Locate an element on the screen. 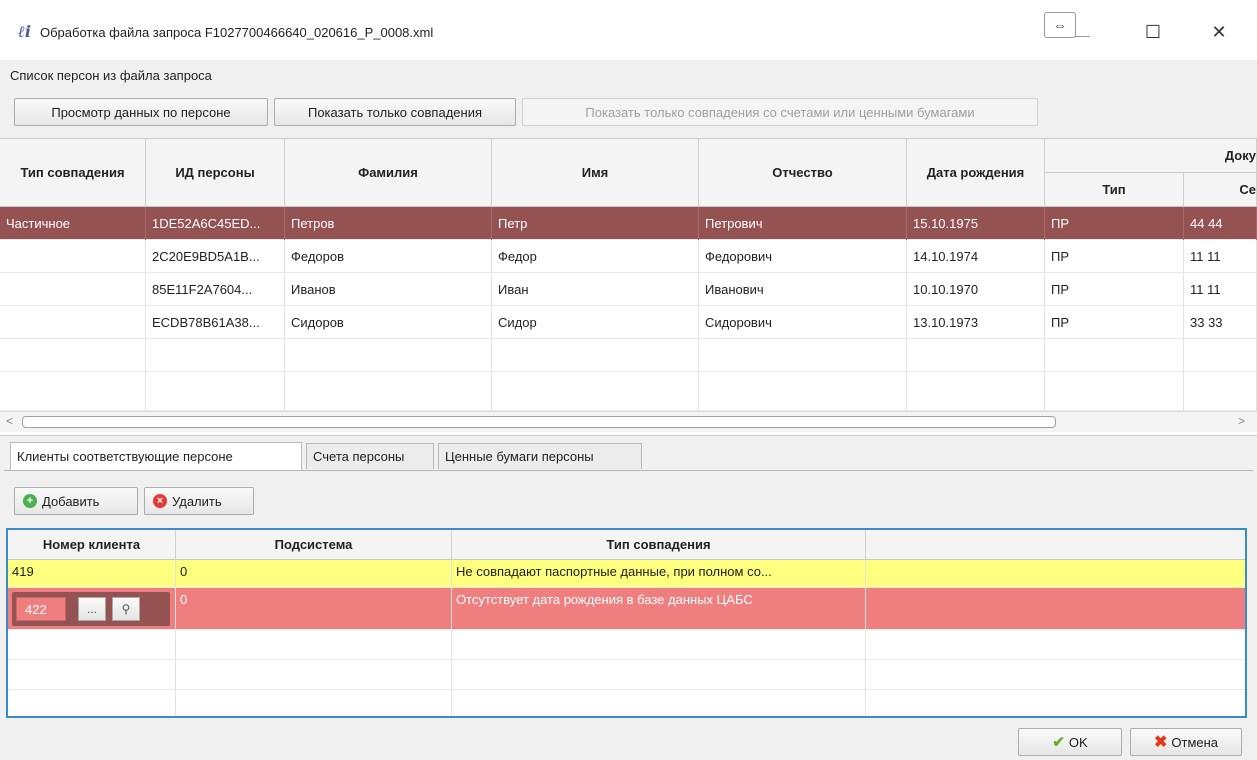 The image size is (1257, 760). client-number-editor: 422 ... ⚲ is located at coordinates (91, 609).